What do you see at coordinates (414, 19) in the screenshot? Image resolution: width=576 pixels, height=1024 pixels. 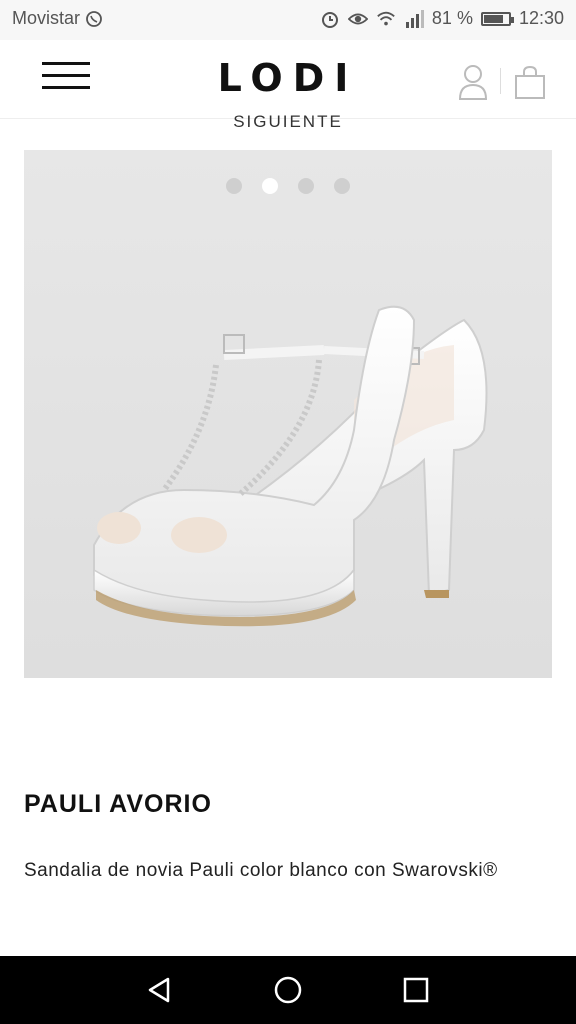 I see `signal-icon` at bounding box center [414, 19].